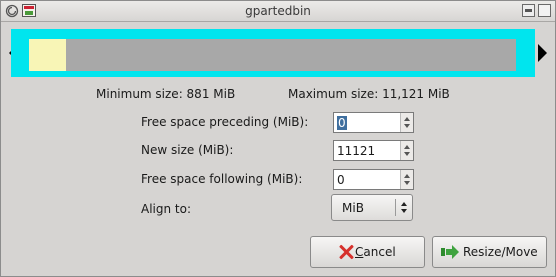 The height and width of the screenshot is (277, 556). Describe the element at coordinates (373, 122) in the screenshot. I see `free-space-preceding-spinner: 0` at that location.